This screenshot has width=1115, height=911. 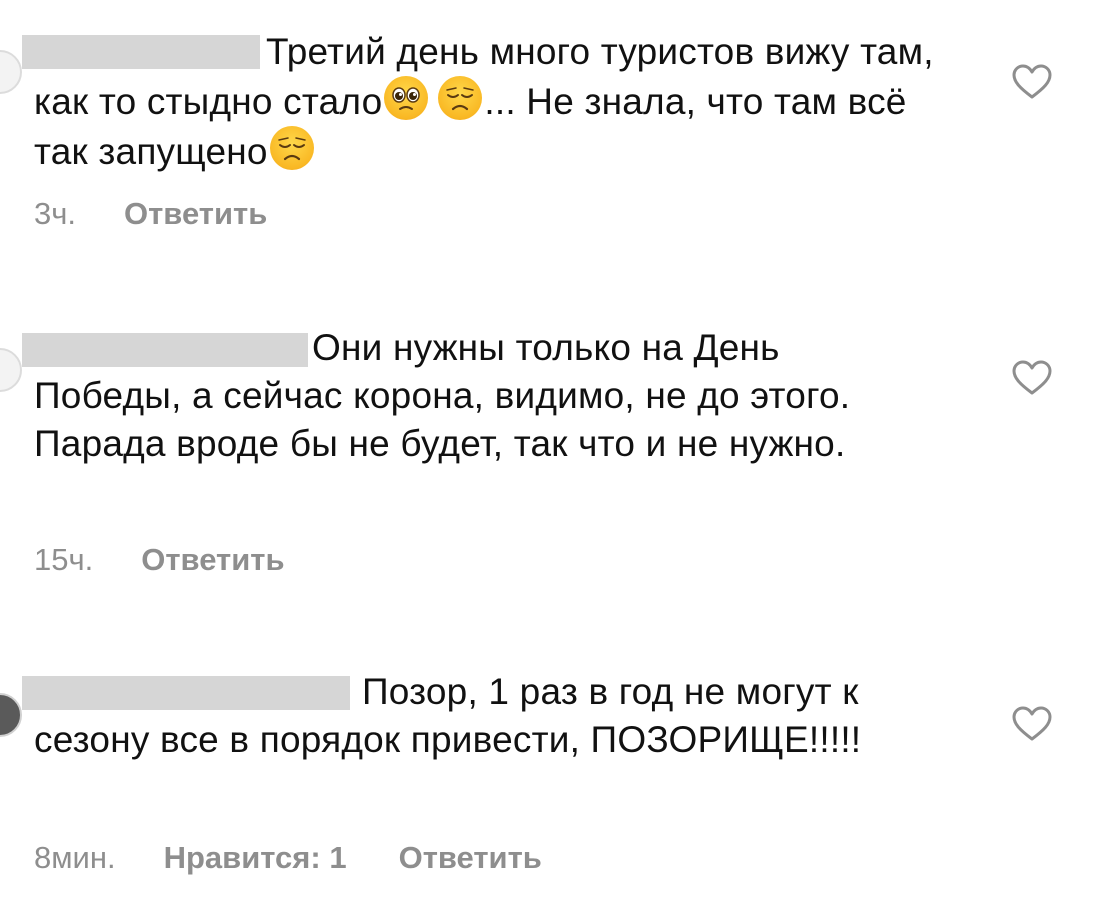 I want to click on comment-meta: 3ч. Ответить, so click(x=150, y=214).